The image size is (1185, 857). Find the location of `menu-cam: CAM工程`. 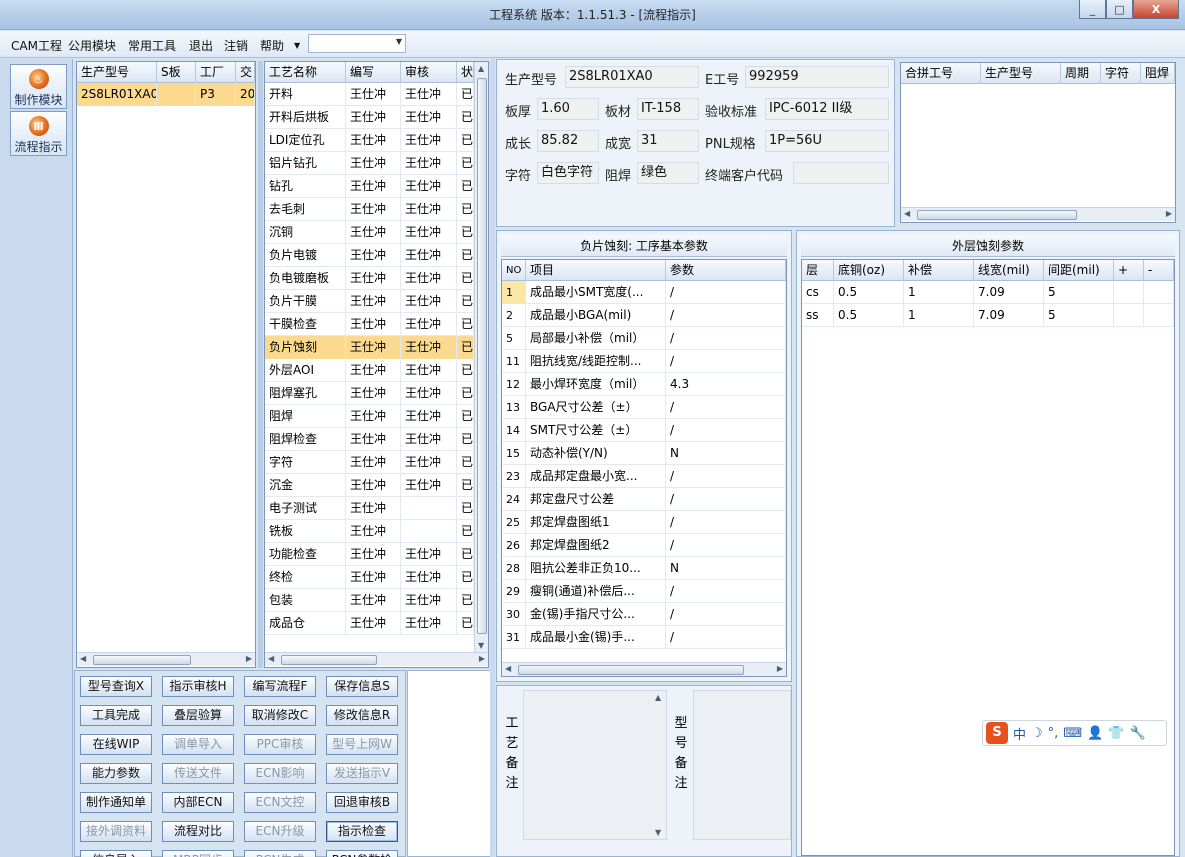

menu-cam: CAM工程 is located at coordinates (36, 45).